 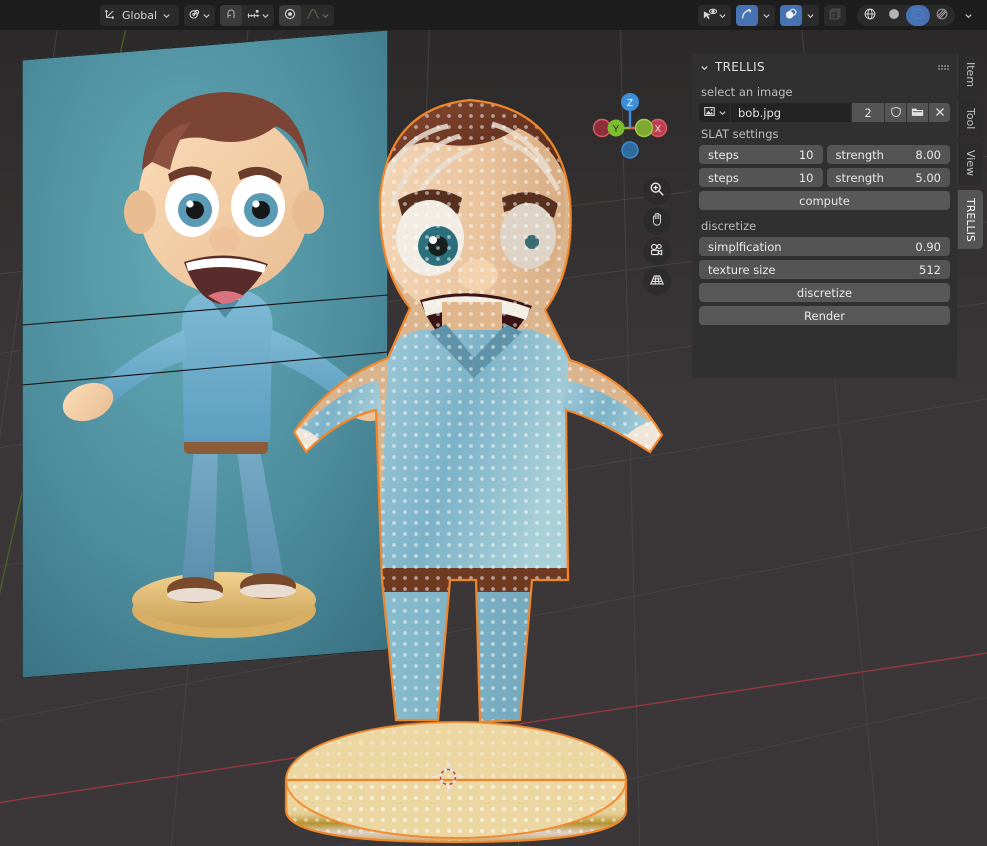 I want to click on gizmo-axis-z-label: Z, so click(x=630, y=103).